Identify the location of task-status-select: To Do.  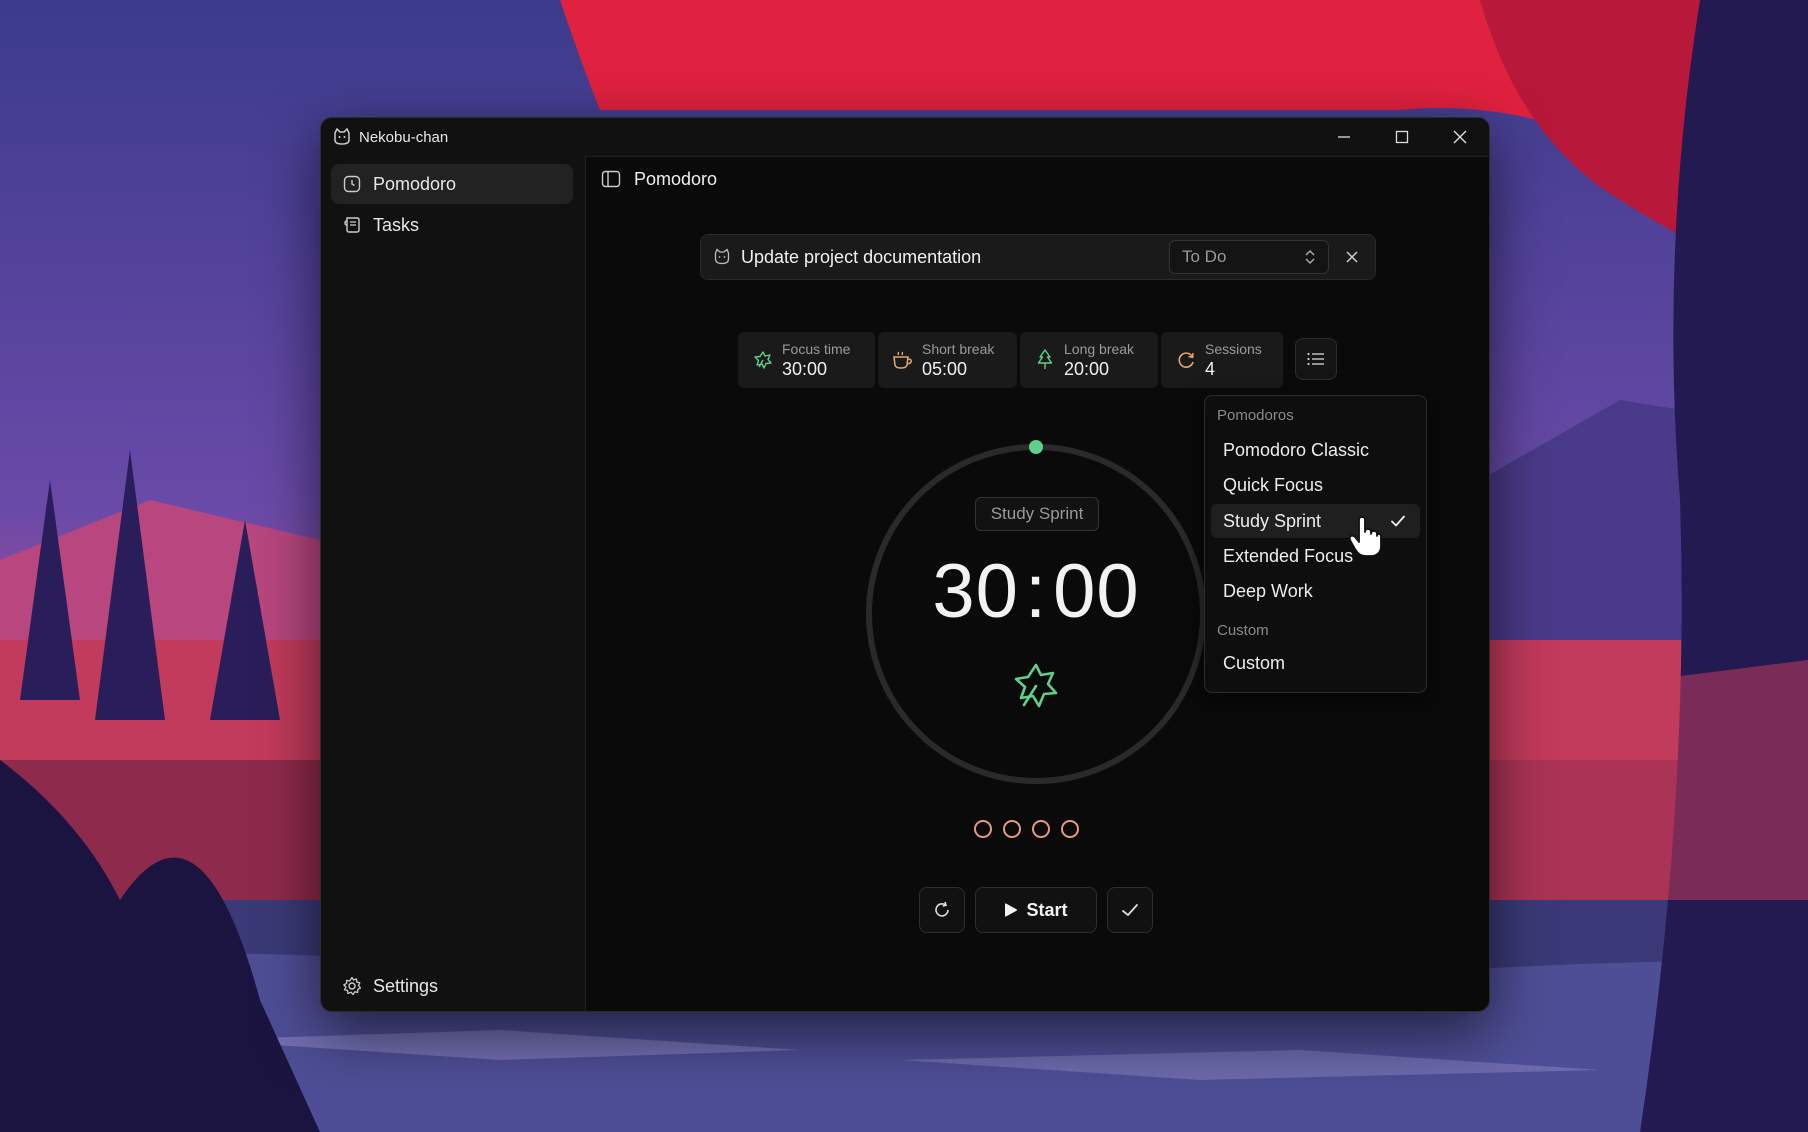
(1249, 257).